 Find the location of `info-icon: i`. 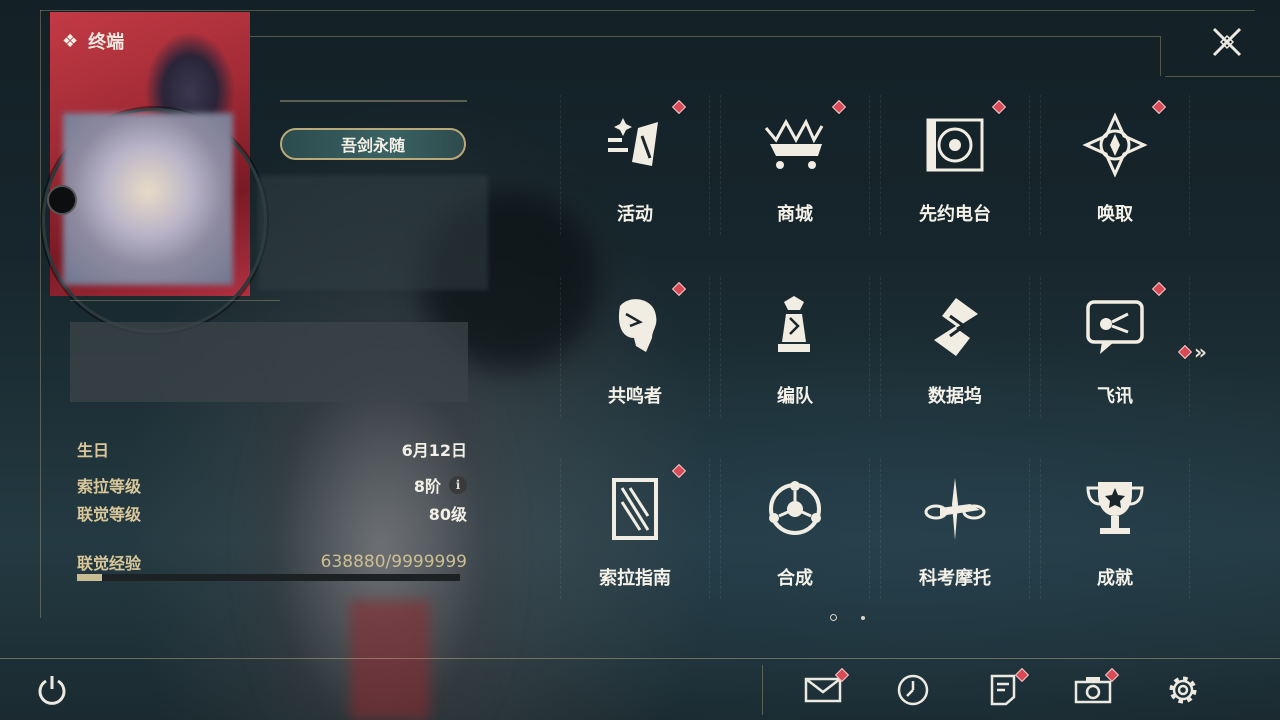

info-icon: i is located at coordinates (458, 485).